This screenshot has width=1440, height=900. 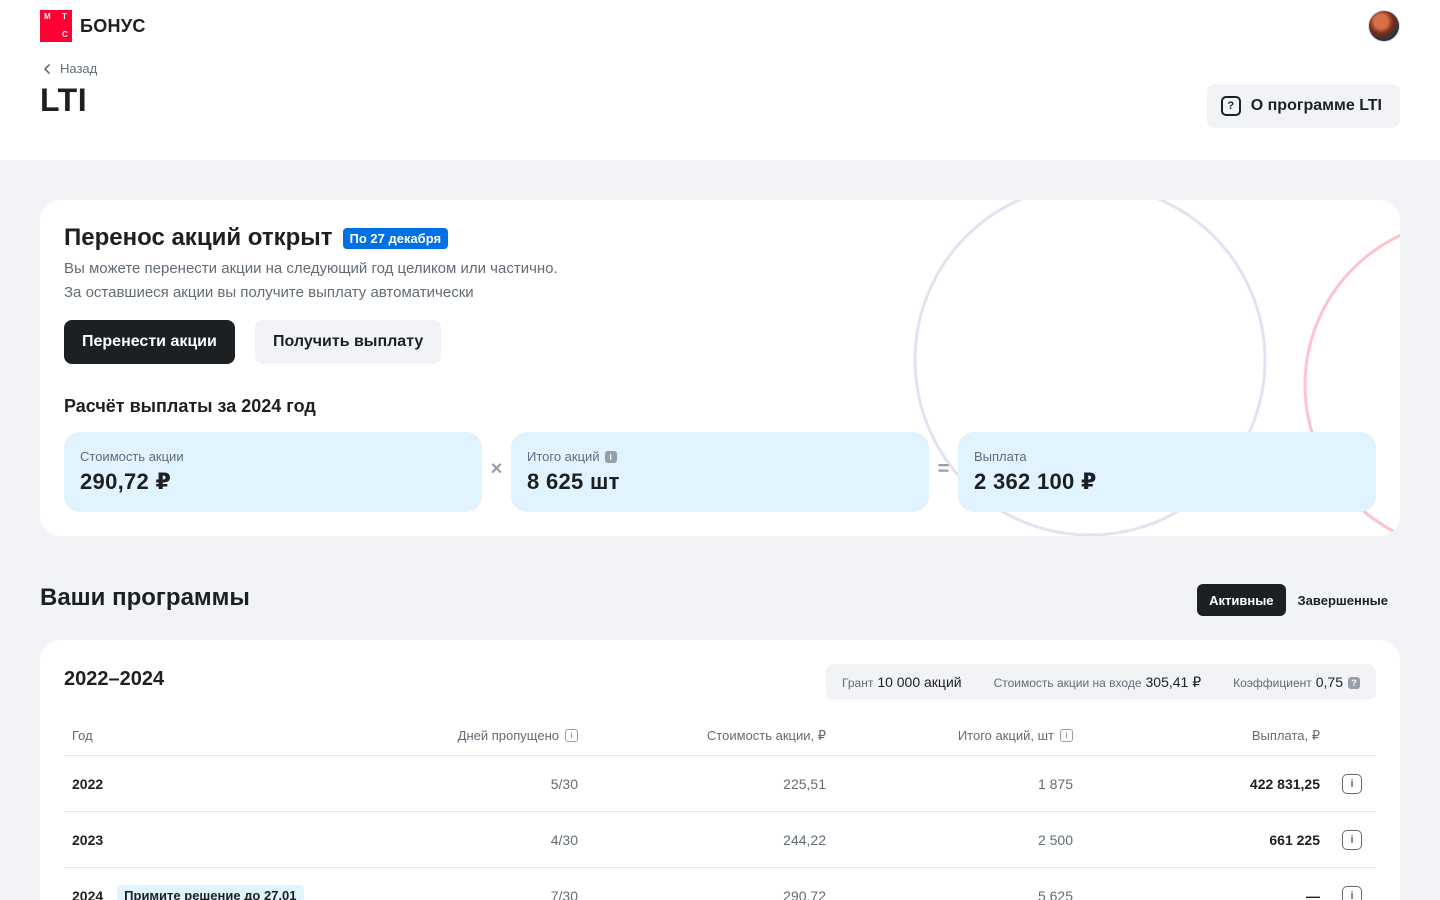 What do you see at coordinates (56, 26) in the screenshot?
I see `mts-logo-mark: М Т С` at bounding box center [56, 26].